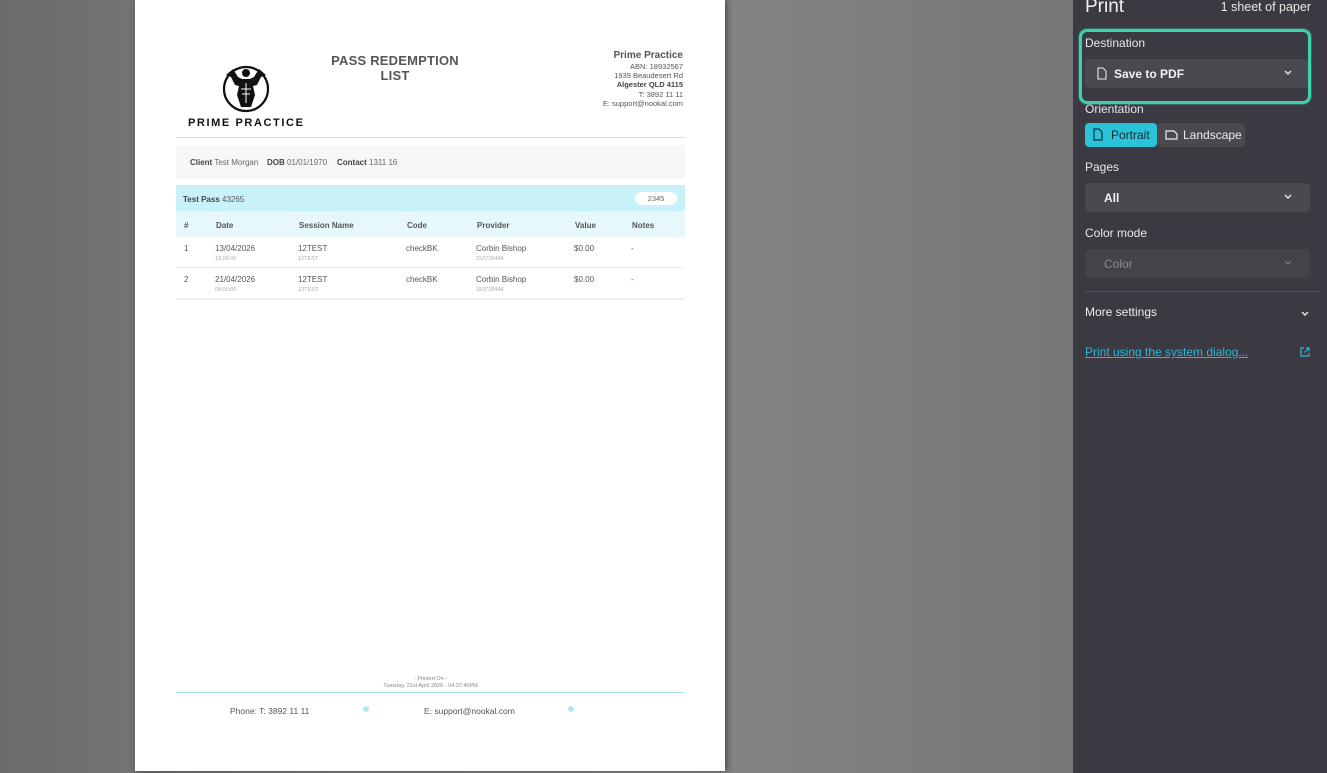 This screenshot has width=1327, height=773. Describe the element at coordinates (430, 679) in the screenshot. I see `printed-on-label: - Printed On -` at that location.